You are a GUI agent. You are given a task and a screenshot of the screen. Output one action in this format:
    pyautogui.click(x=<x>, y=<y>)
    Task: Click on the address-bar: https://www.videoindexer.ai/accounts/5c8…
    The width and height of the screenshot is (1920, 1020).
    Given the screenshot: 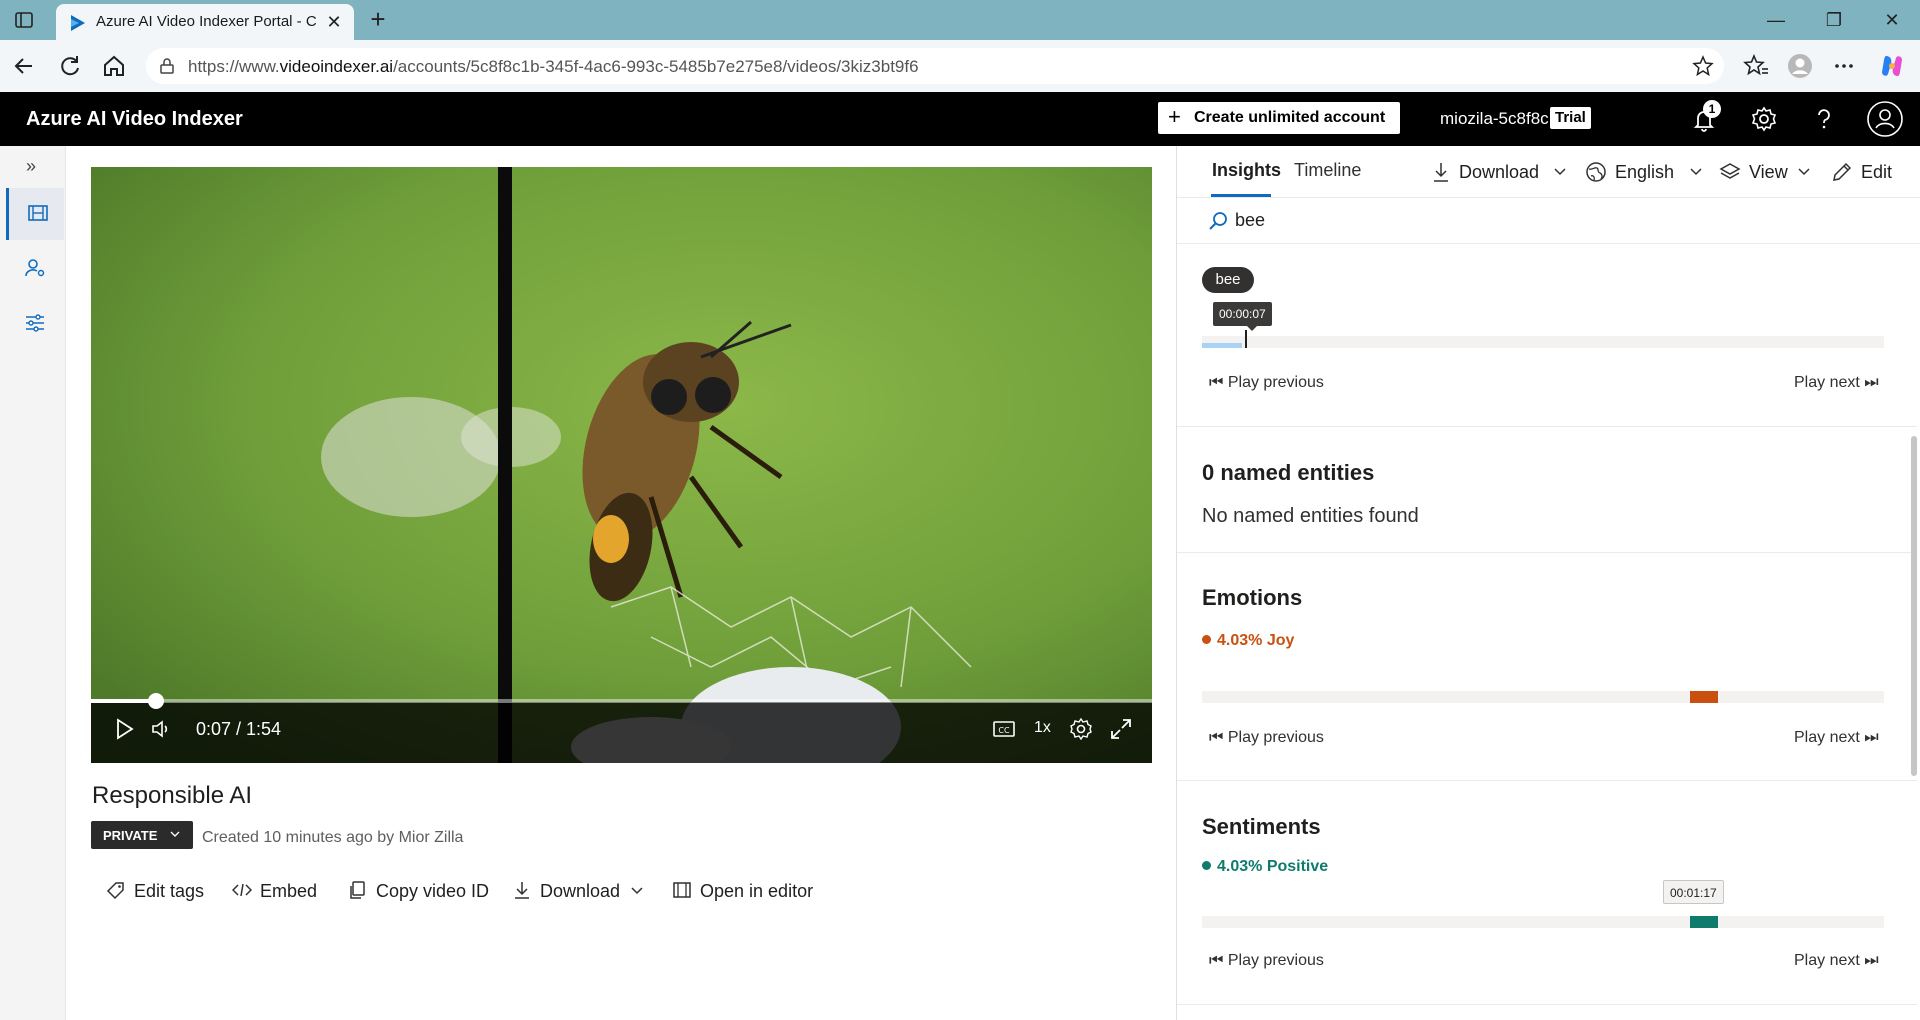 What is the action you would take?
    pyautogui.click(x=935, y=66)
    